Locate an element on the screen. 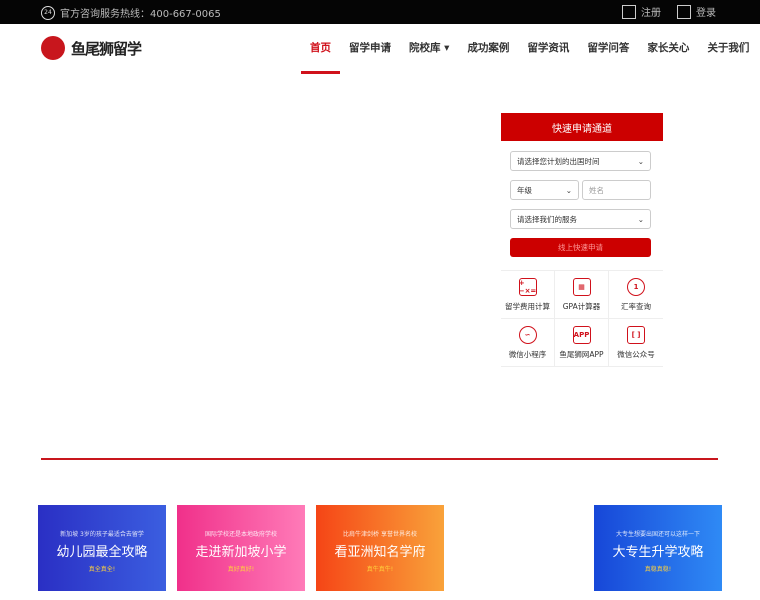 This screenshot has height=600, width=760. select-value: 请选择我们的服务 is located at coordinates (547, 219).